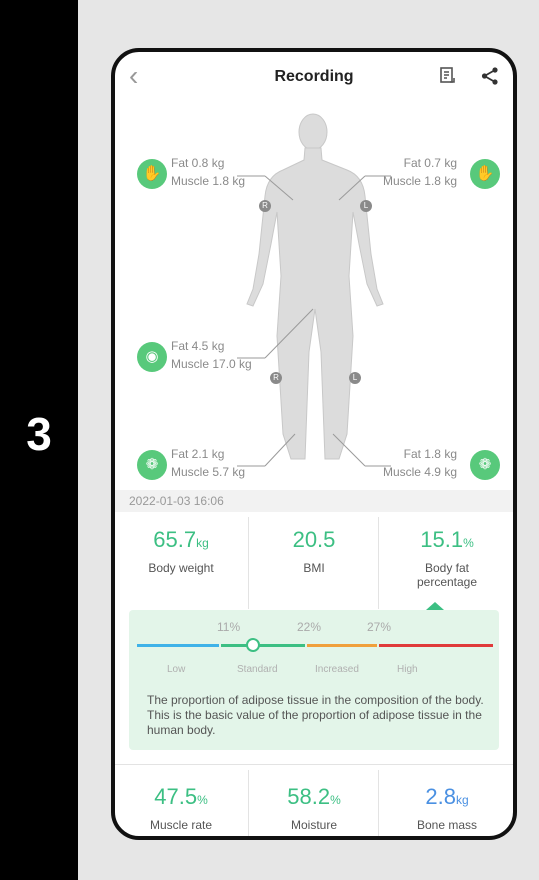 This screenshot has height=880, width=539. I want to click on step-number: 3, so click(39, 434).